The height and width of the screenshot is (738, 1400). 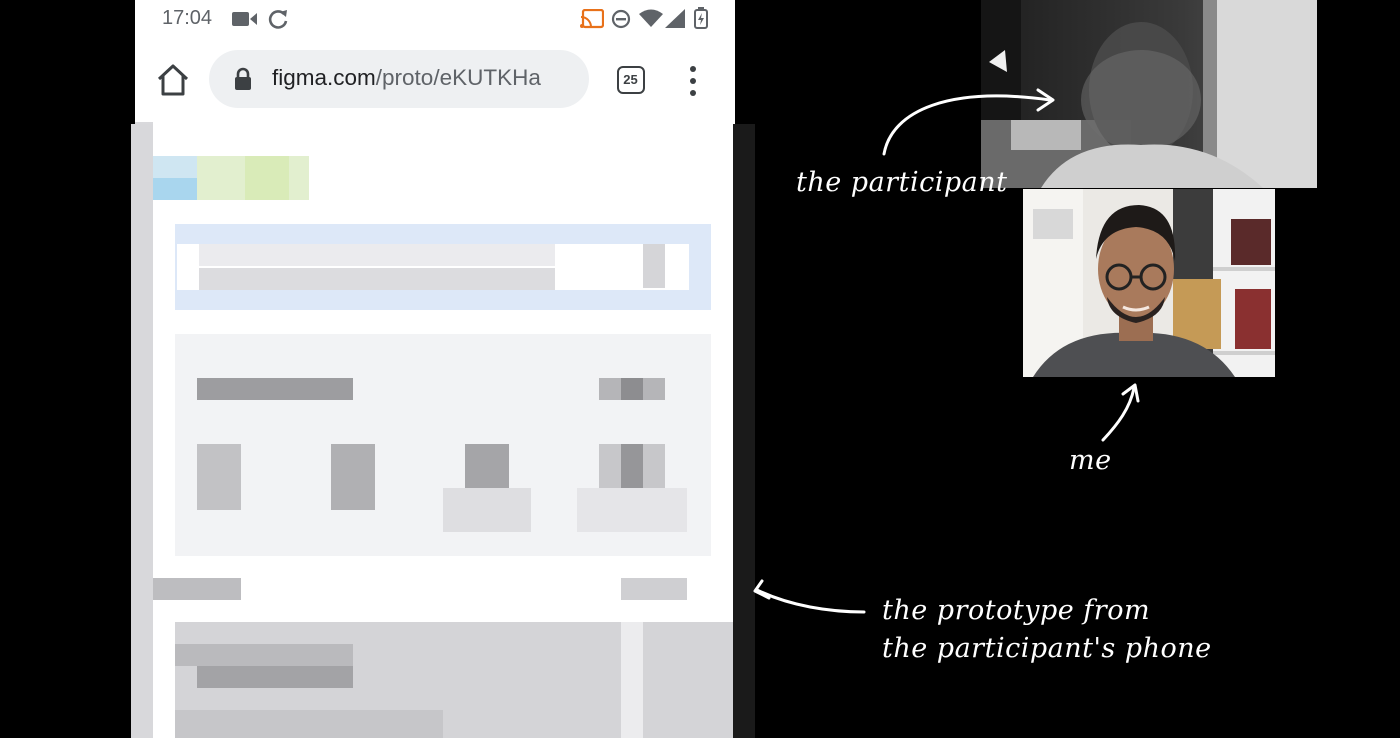 I want to click on me-video-feed, so click(x=1149, y=283).